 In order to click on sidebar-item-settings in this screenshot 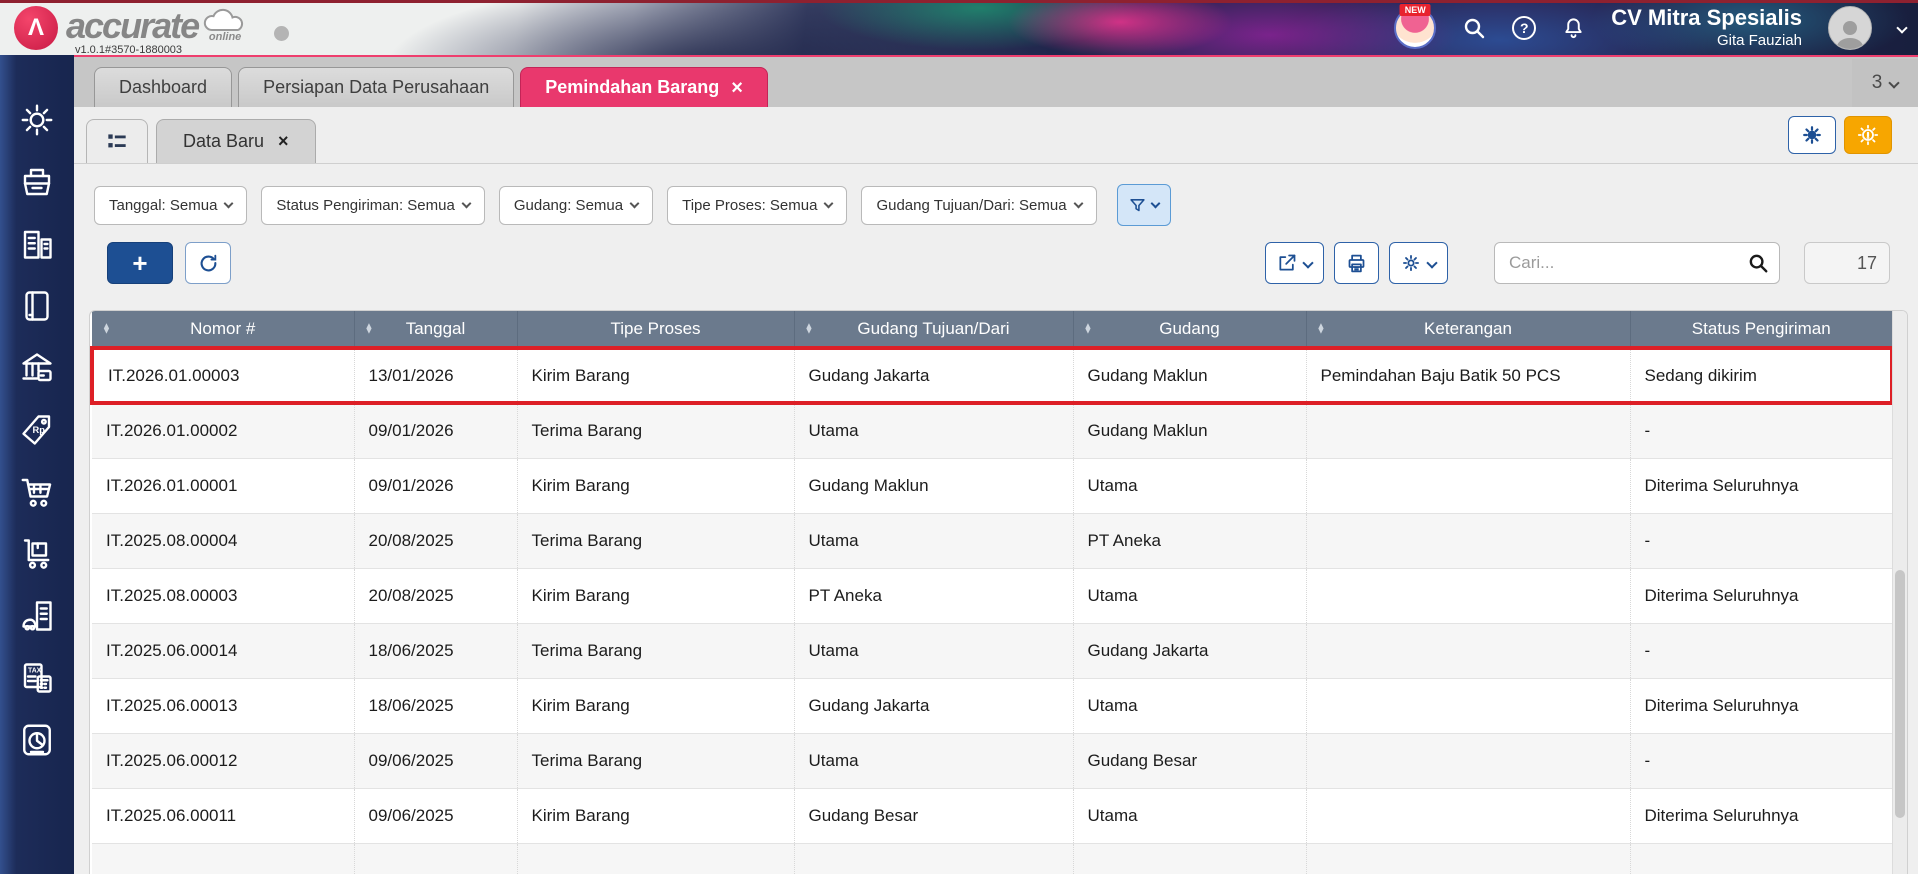, I will do `click(37, 120)`.